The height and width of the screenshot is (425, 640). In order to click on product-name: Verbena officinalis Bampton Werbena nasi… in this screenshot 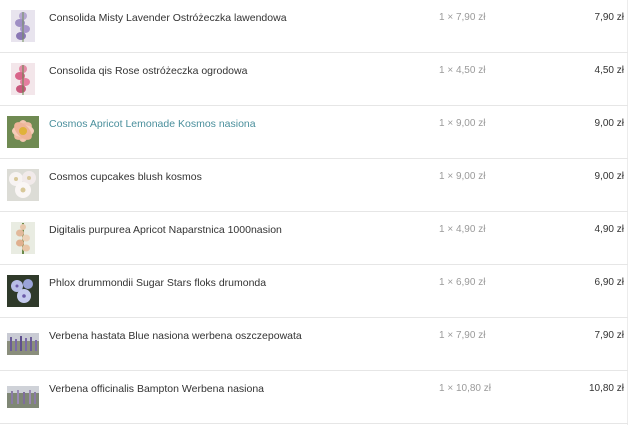, I will do `click(156, 389)`.